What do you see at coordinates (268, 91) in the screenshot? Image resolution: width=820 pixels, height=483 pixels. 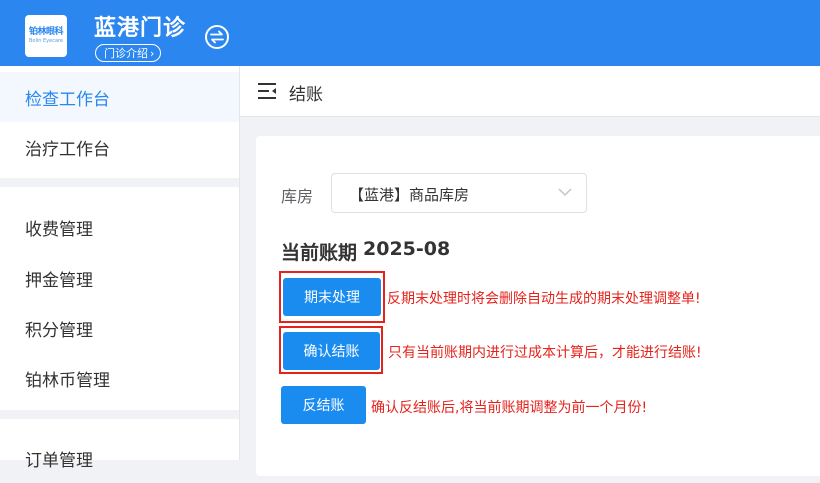 I see `menu-fold-icon` at bounding box center [268, 91].